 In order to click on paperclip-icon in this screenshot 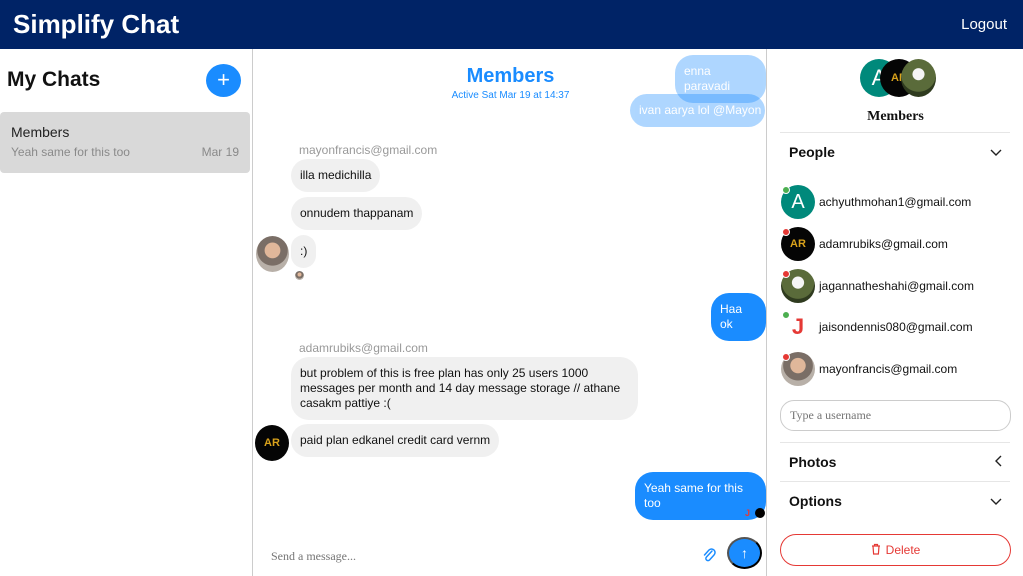, I will do `click(709, 557)`.